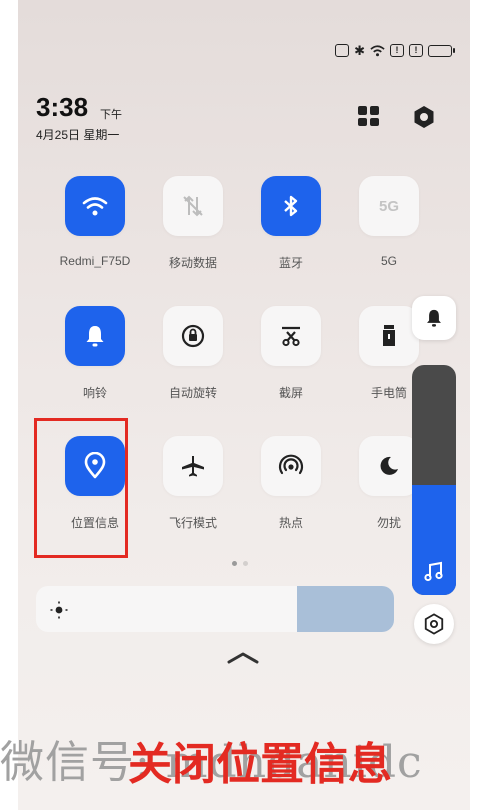  I want to click on airplane-icon, so click(193, 466).